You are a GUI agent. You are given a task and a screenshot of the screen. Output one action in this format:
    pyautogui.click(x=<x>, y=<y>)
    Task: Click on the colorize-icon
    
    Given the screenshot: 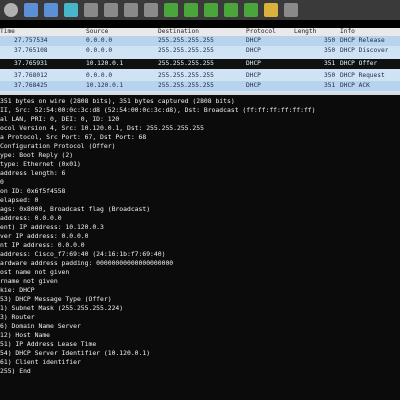 What is the action you would take?
    pyautogui.click(x=271, y=10)
    